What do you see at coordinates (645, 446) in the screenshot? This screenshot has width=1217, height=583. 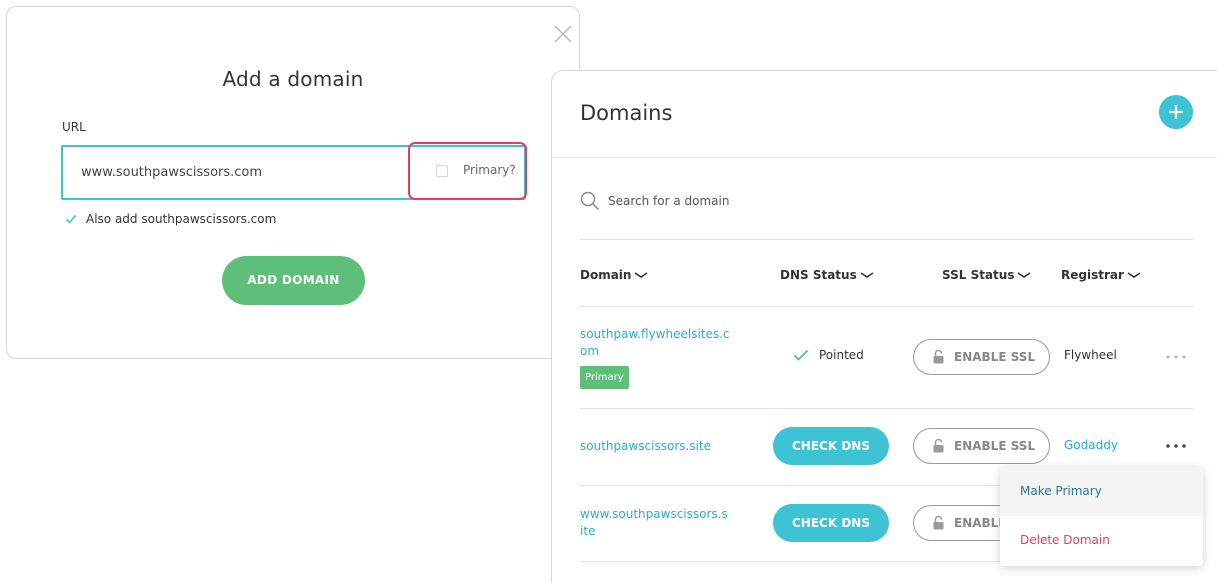 I see `domain-name-line: southpawscissors.site` at bounding box center [645, 446].